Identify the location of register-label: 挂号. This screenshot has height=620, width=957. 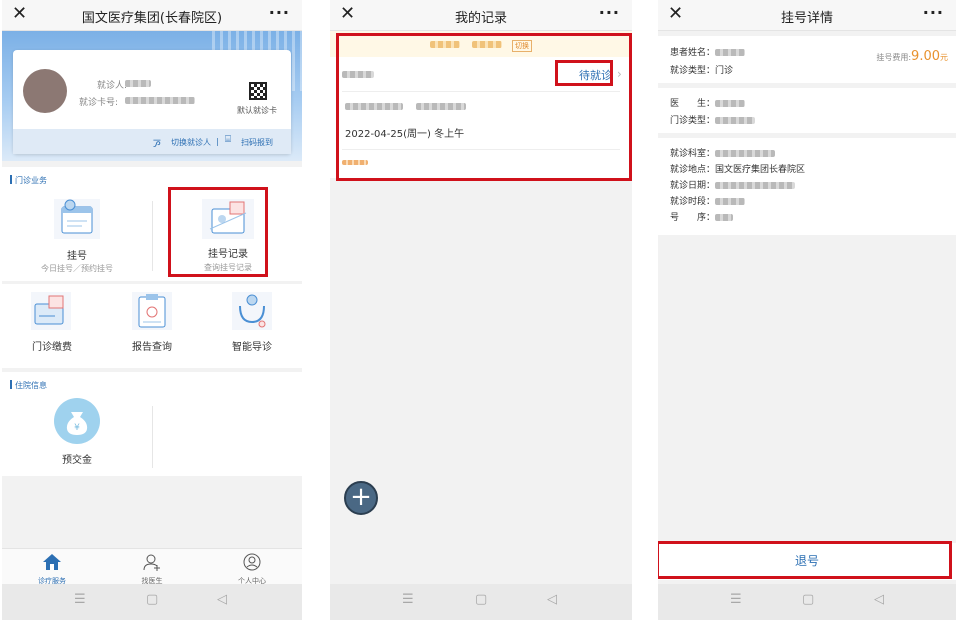
(77, 256).